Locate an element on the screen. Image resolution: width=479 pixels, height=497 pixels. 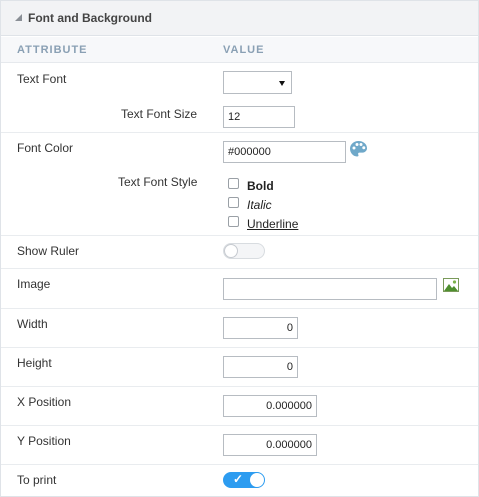
to-print-label: To print is located at coordinates (37, 480).